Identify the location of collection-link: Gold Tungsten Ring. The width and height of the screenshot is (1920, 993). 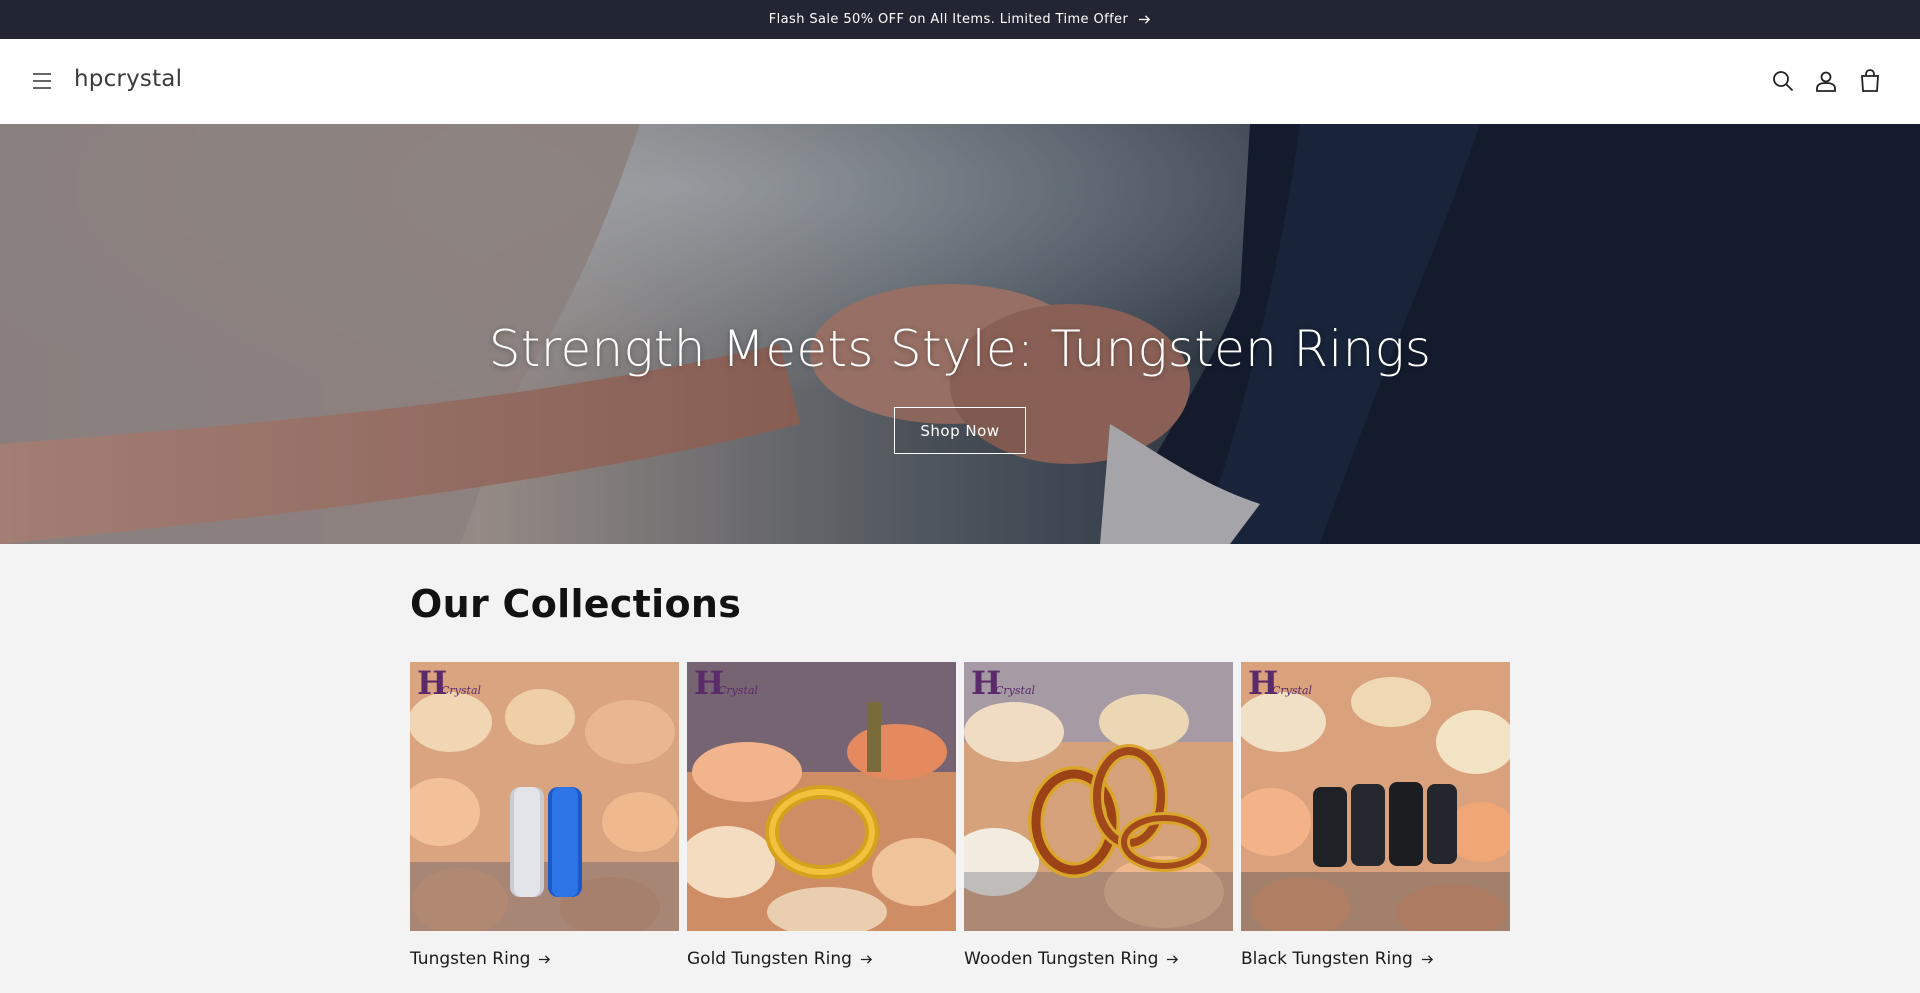
(821, 959).